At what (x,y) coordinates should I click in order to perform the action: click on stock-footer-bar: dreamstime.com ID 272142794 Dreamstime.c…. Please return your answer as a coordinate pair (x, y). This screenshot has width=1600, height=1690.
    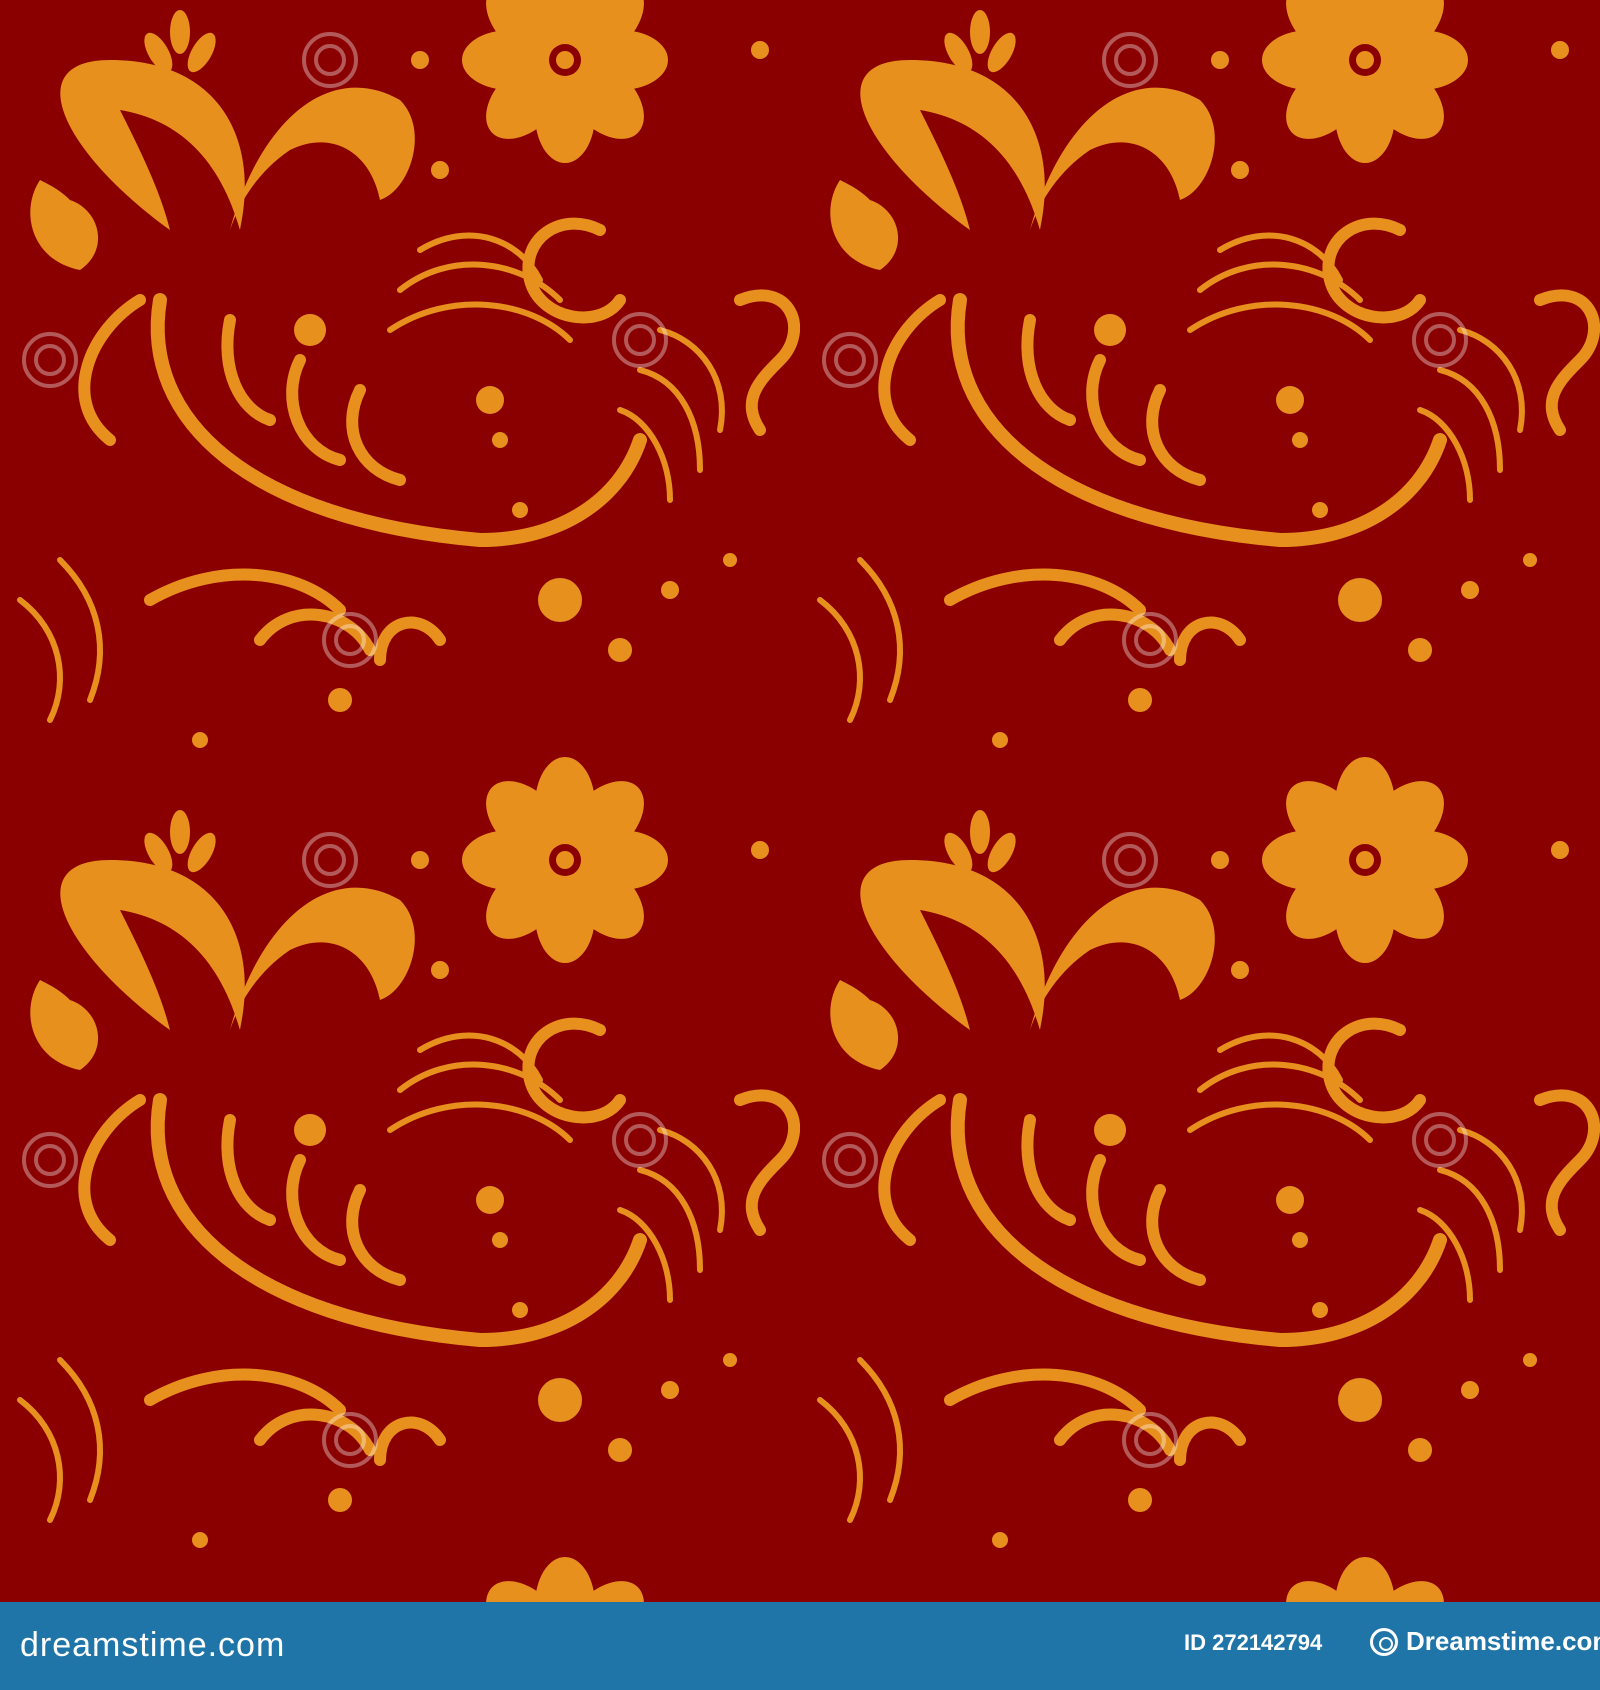
    Looking at the image, I should click on (800, 1646).